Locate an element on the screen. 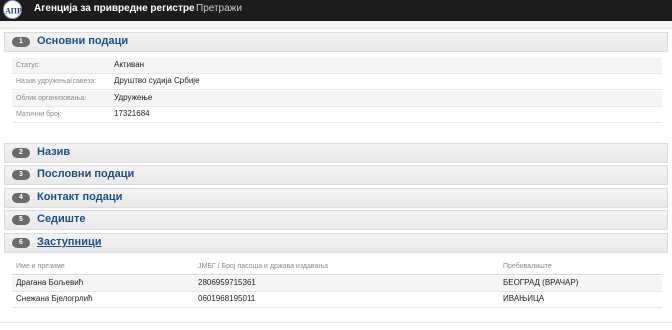  section-seat-header: 5 Седиште is located at coordinates (336, 220).